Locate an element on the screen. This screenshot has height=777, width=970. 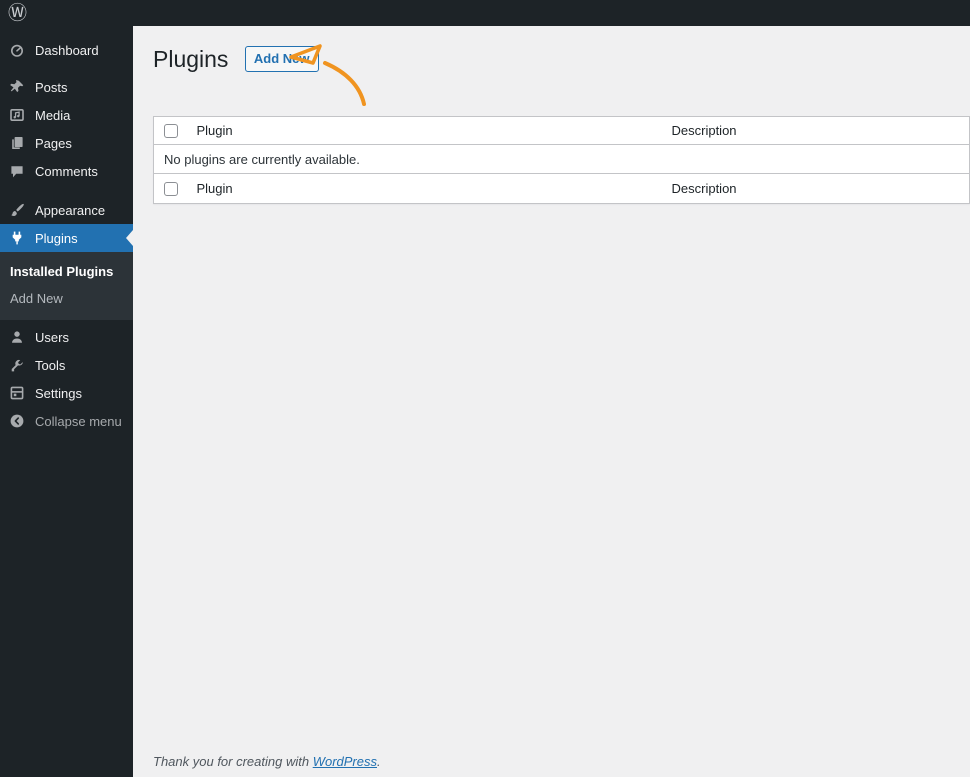
sidebar-item-label: Plugins is located at coordinates (56, 238).